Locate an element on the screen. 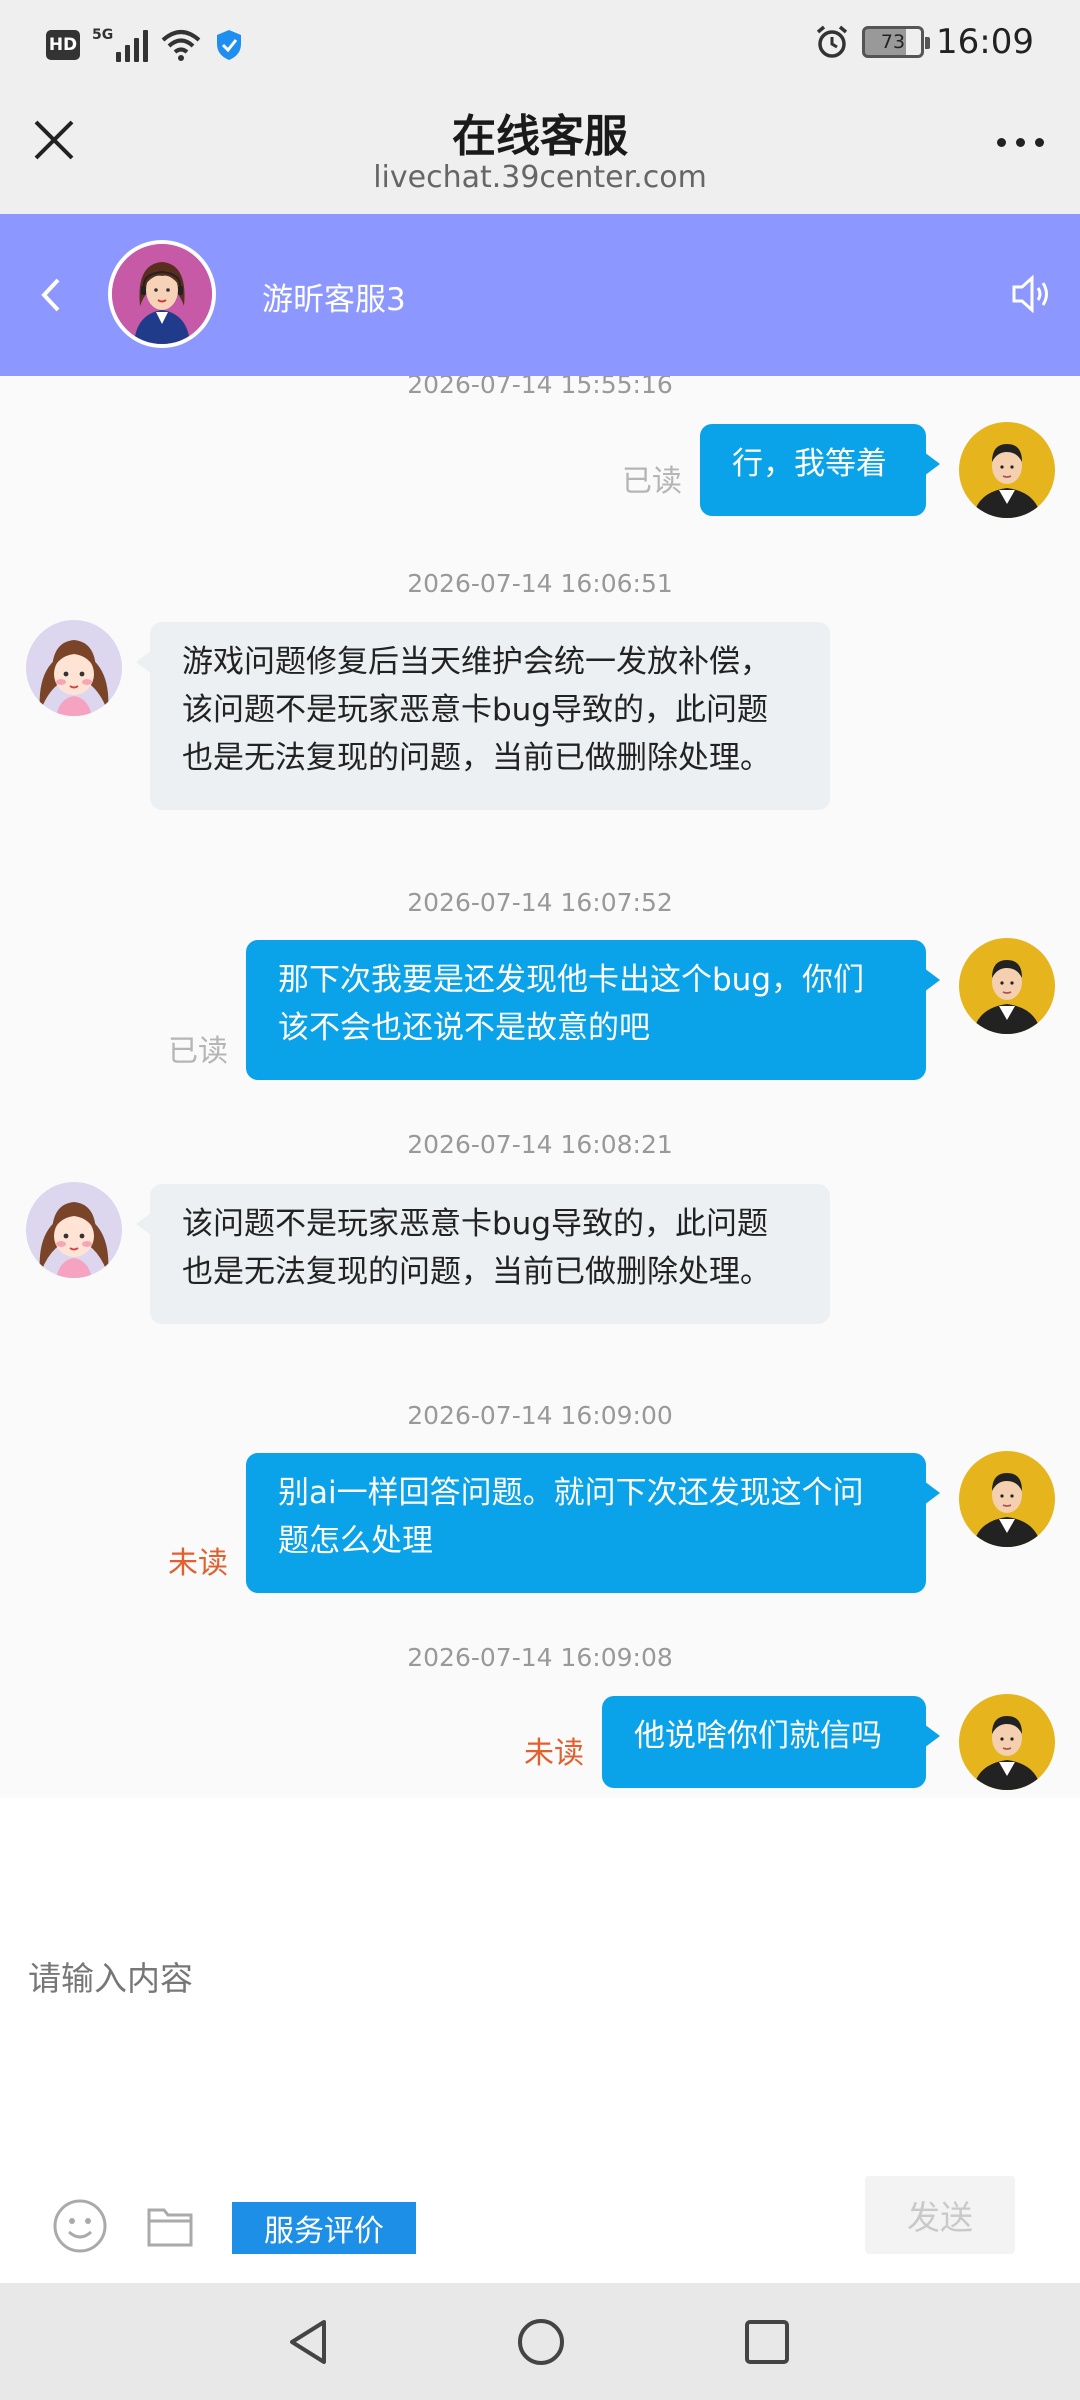 Image resolution: width=1080 pixels, height=2400 pixels. hd-indicator: HD is located at coordinates (63, 45).